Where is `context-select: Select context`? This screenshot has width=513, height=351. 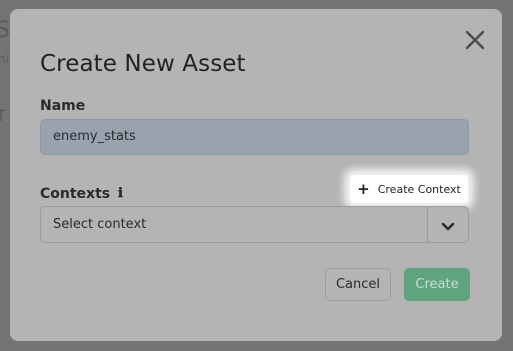 context-select: Select context is located at coordinates (254, 224).